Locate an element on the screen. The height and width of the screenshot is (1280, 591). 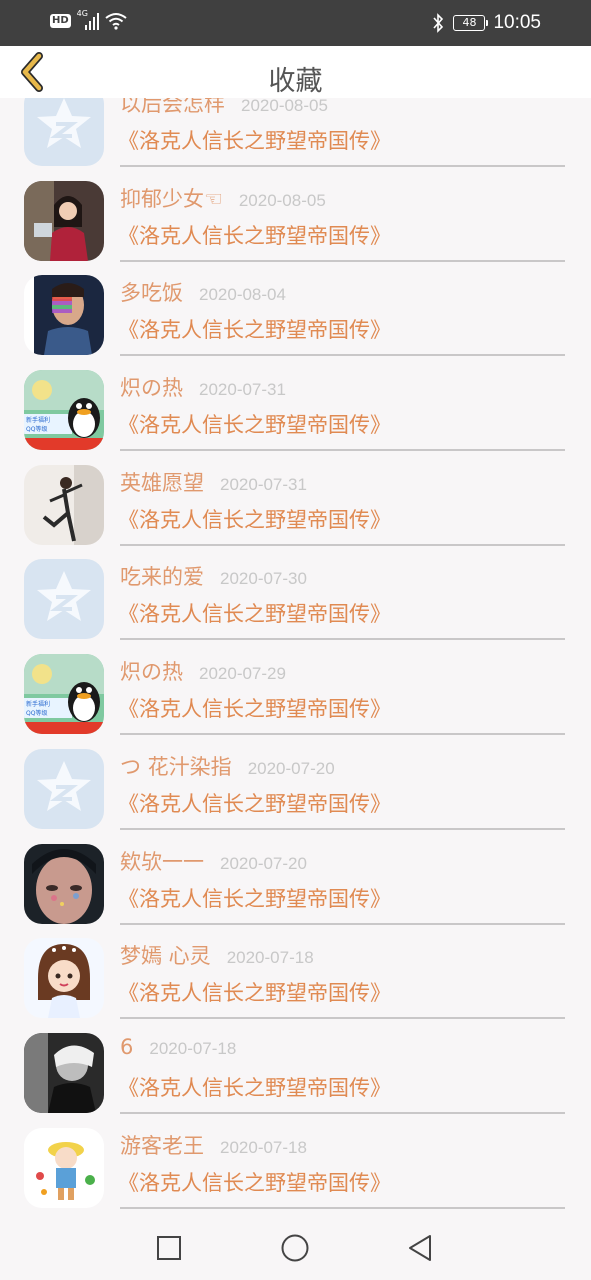
item-header: 炽の热 2020-07-31 is located at coordinates (203, 387).